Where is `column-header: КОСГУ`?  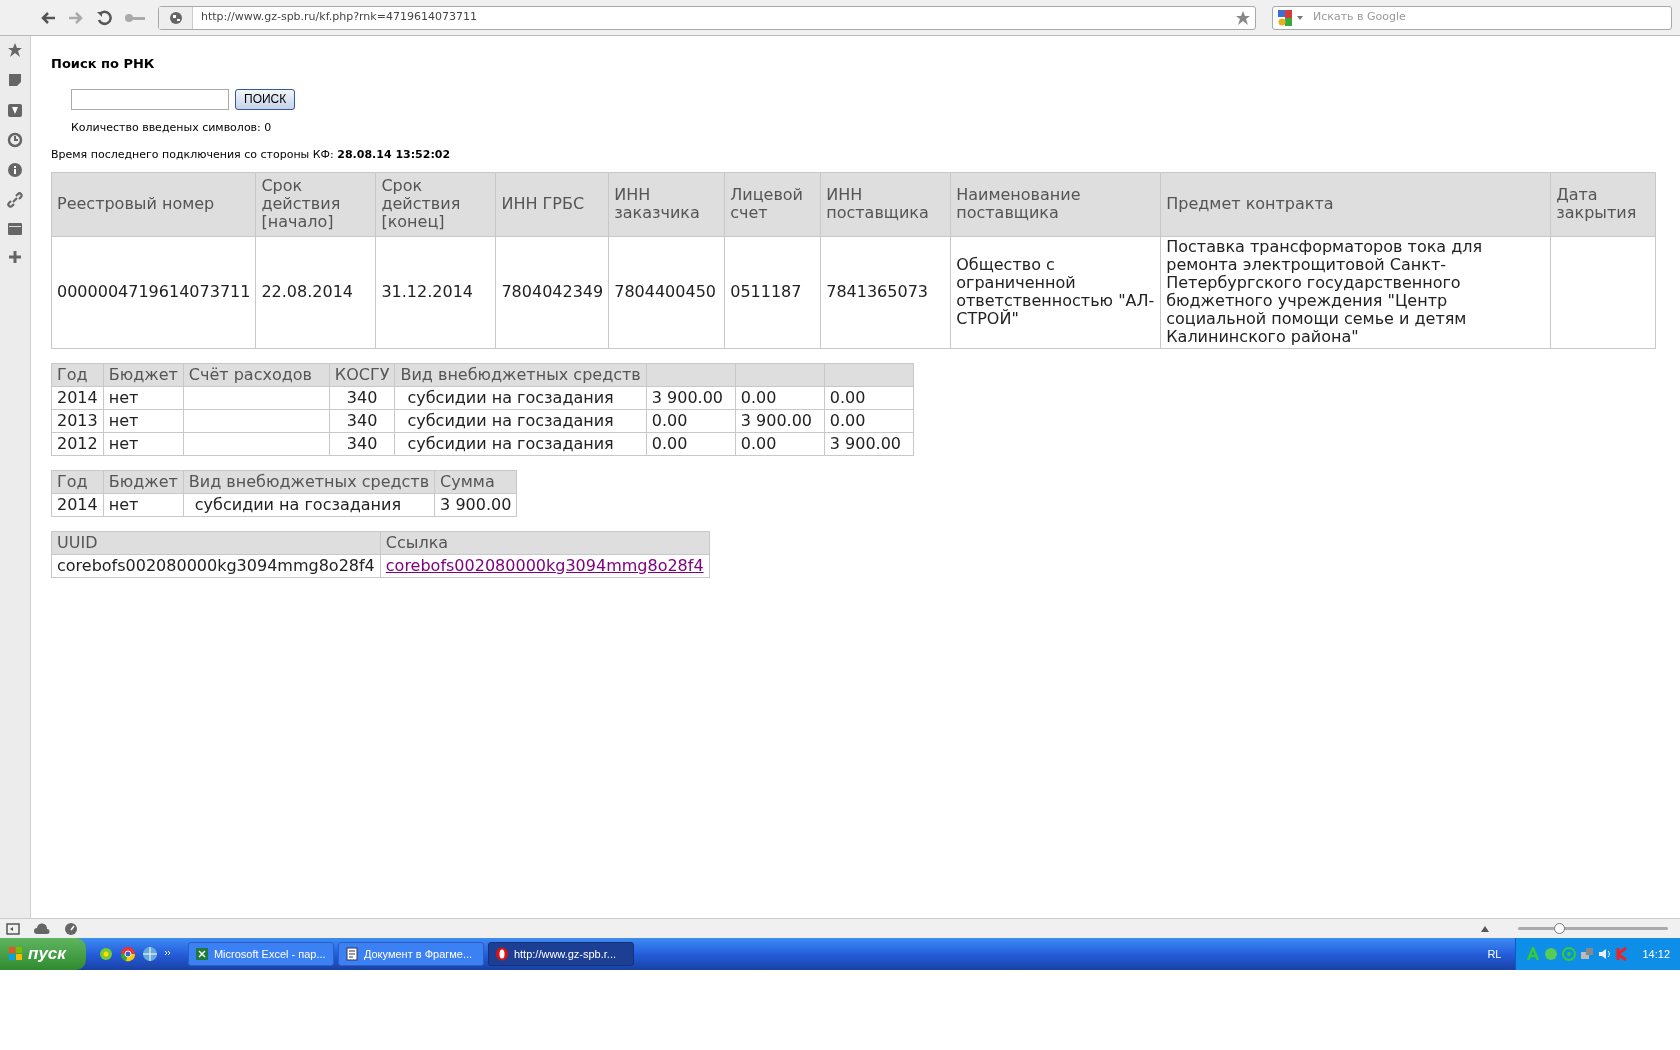 column-header: КОСГУ is located at coordinates (362, 374).